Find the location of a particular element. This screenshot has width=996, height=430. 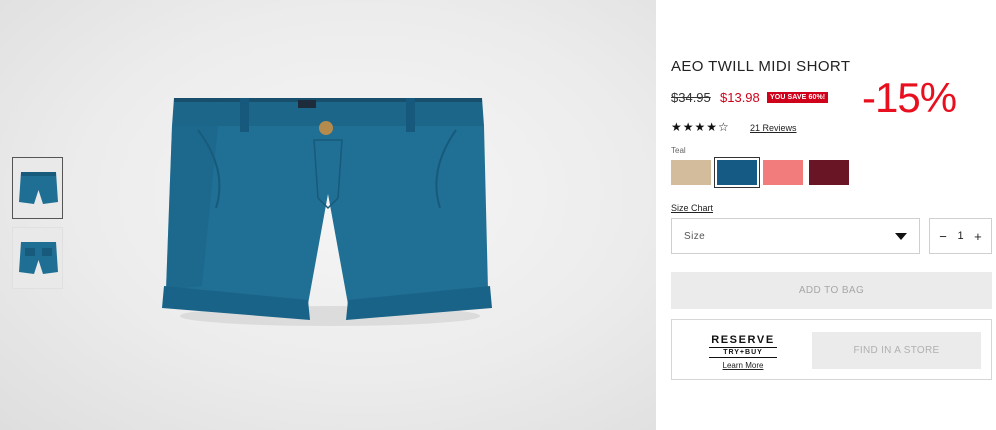

thumbnail-front is located at coordinates (37, 188).